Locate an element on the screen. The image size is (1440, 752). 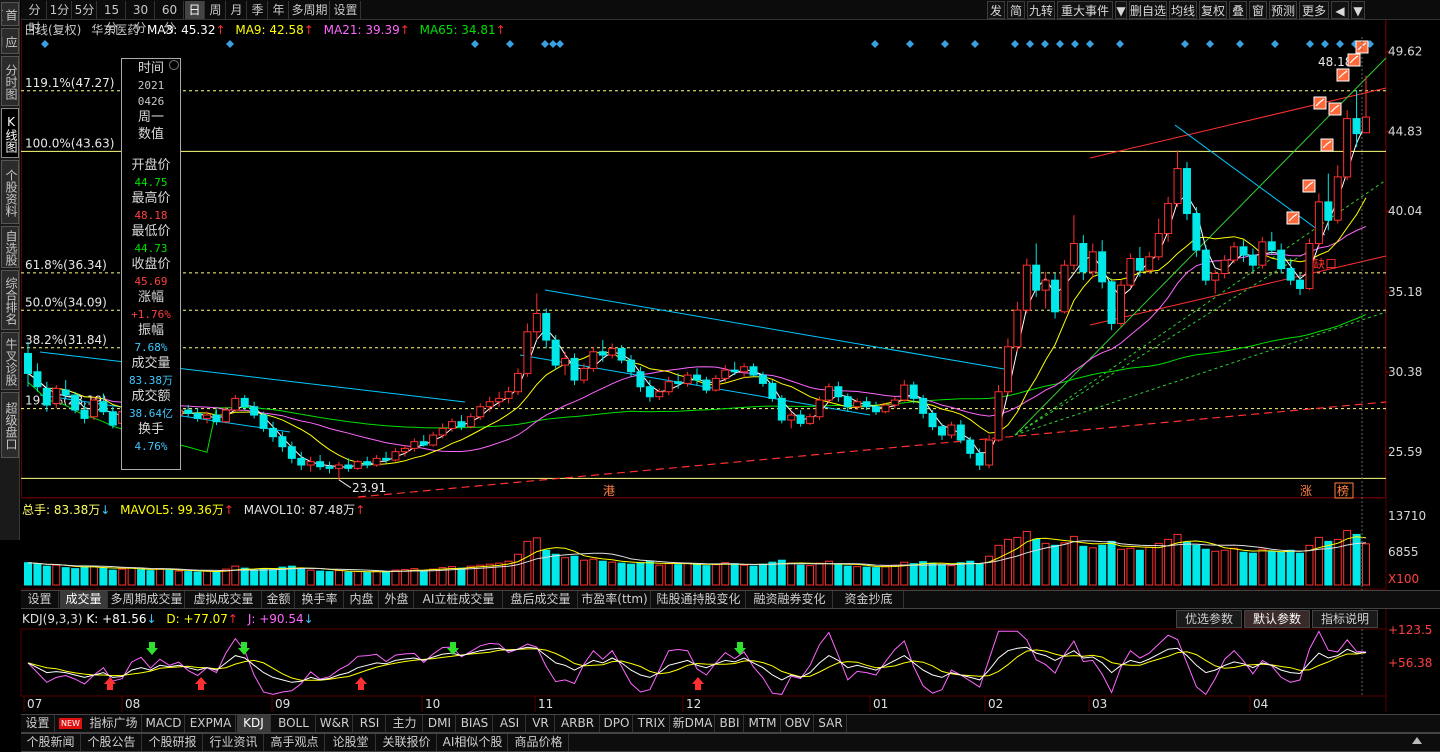
volume-tab-2: 多周期成交量 is located at coordinates (147, 599).